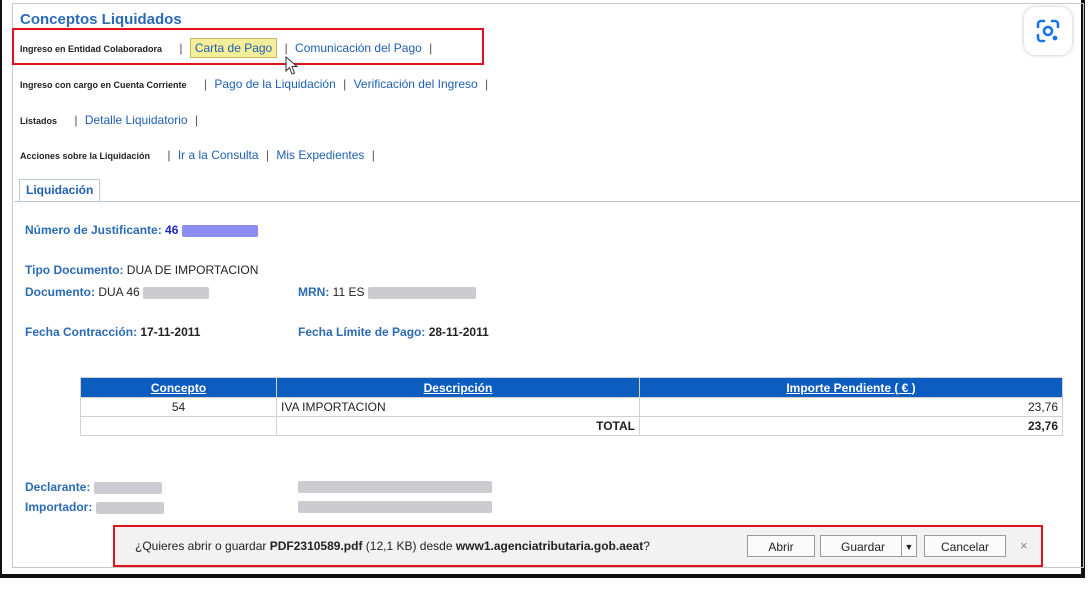 This screenshot has width=1089, height=600. What do you see at coordinates (316, 546) in the screenshot?
I see `download-filename: PDF2310589.pdf` at bounding box center [316, 546].